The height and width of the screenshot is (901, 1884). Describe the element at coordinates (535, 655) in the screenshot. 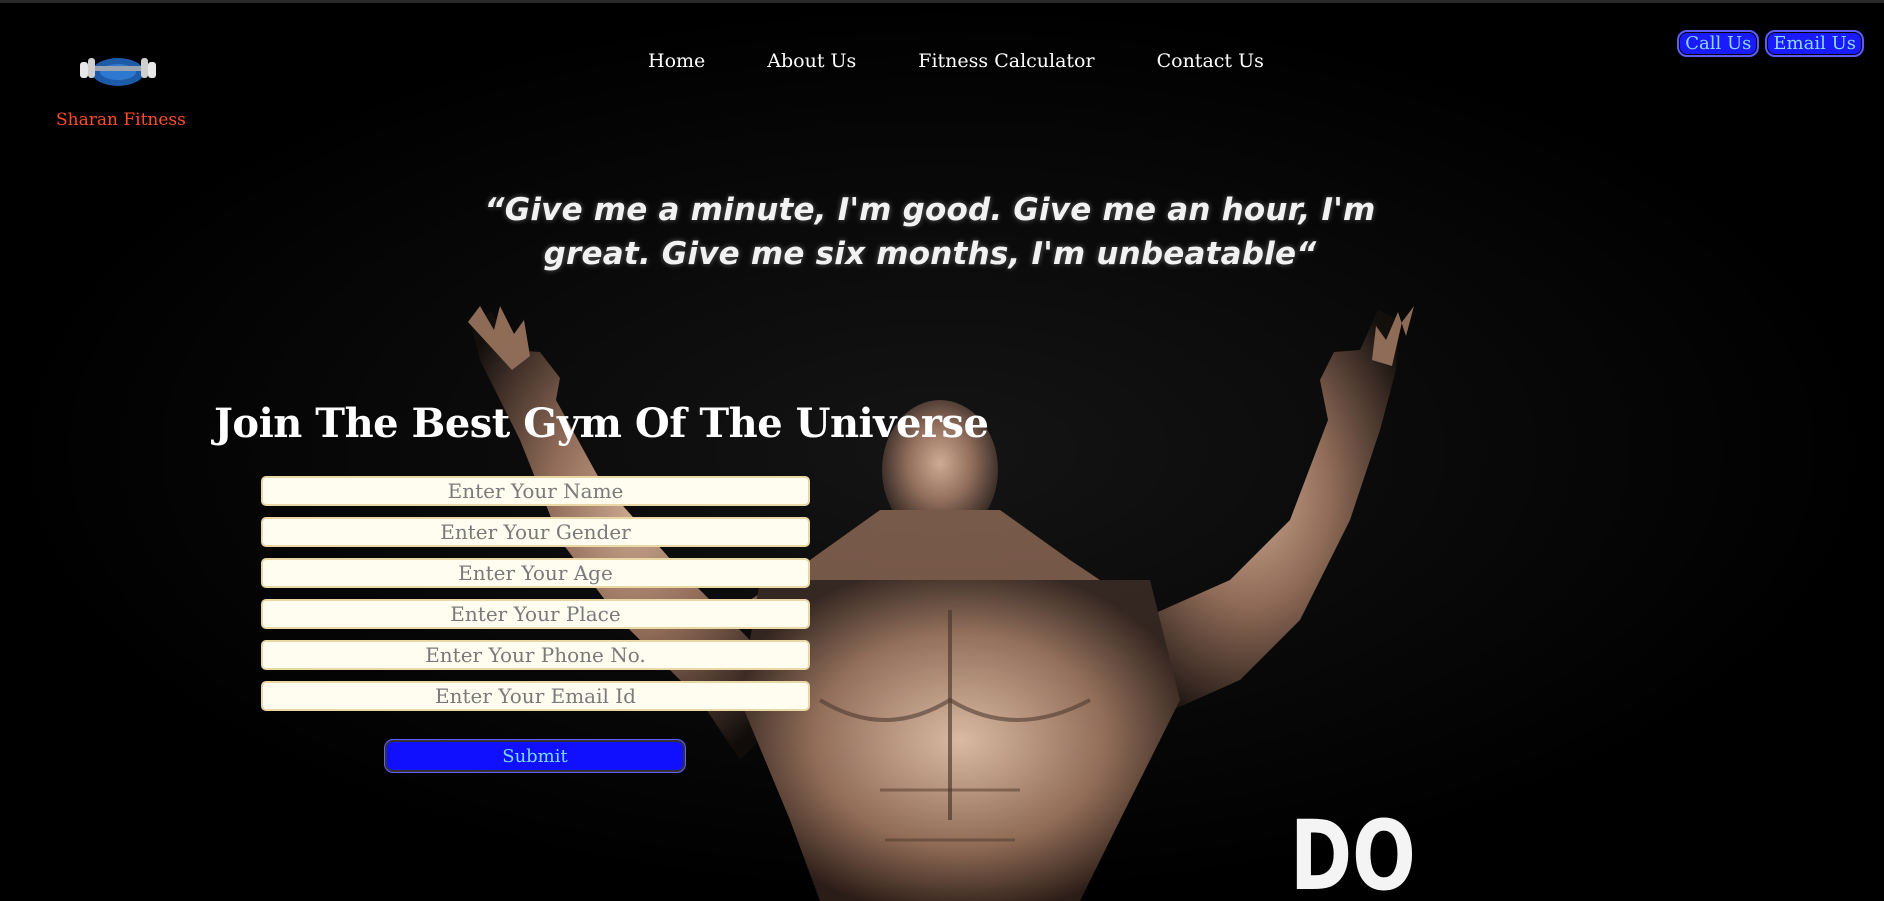

I see `phone-input` at that location.